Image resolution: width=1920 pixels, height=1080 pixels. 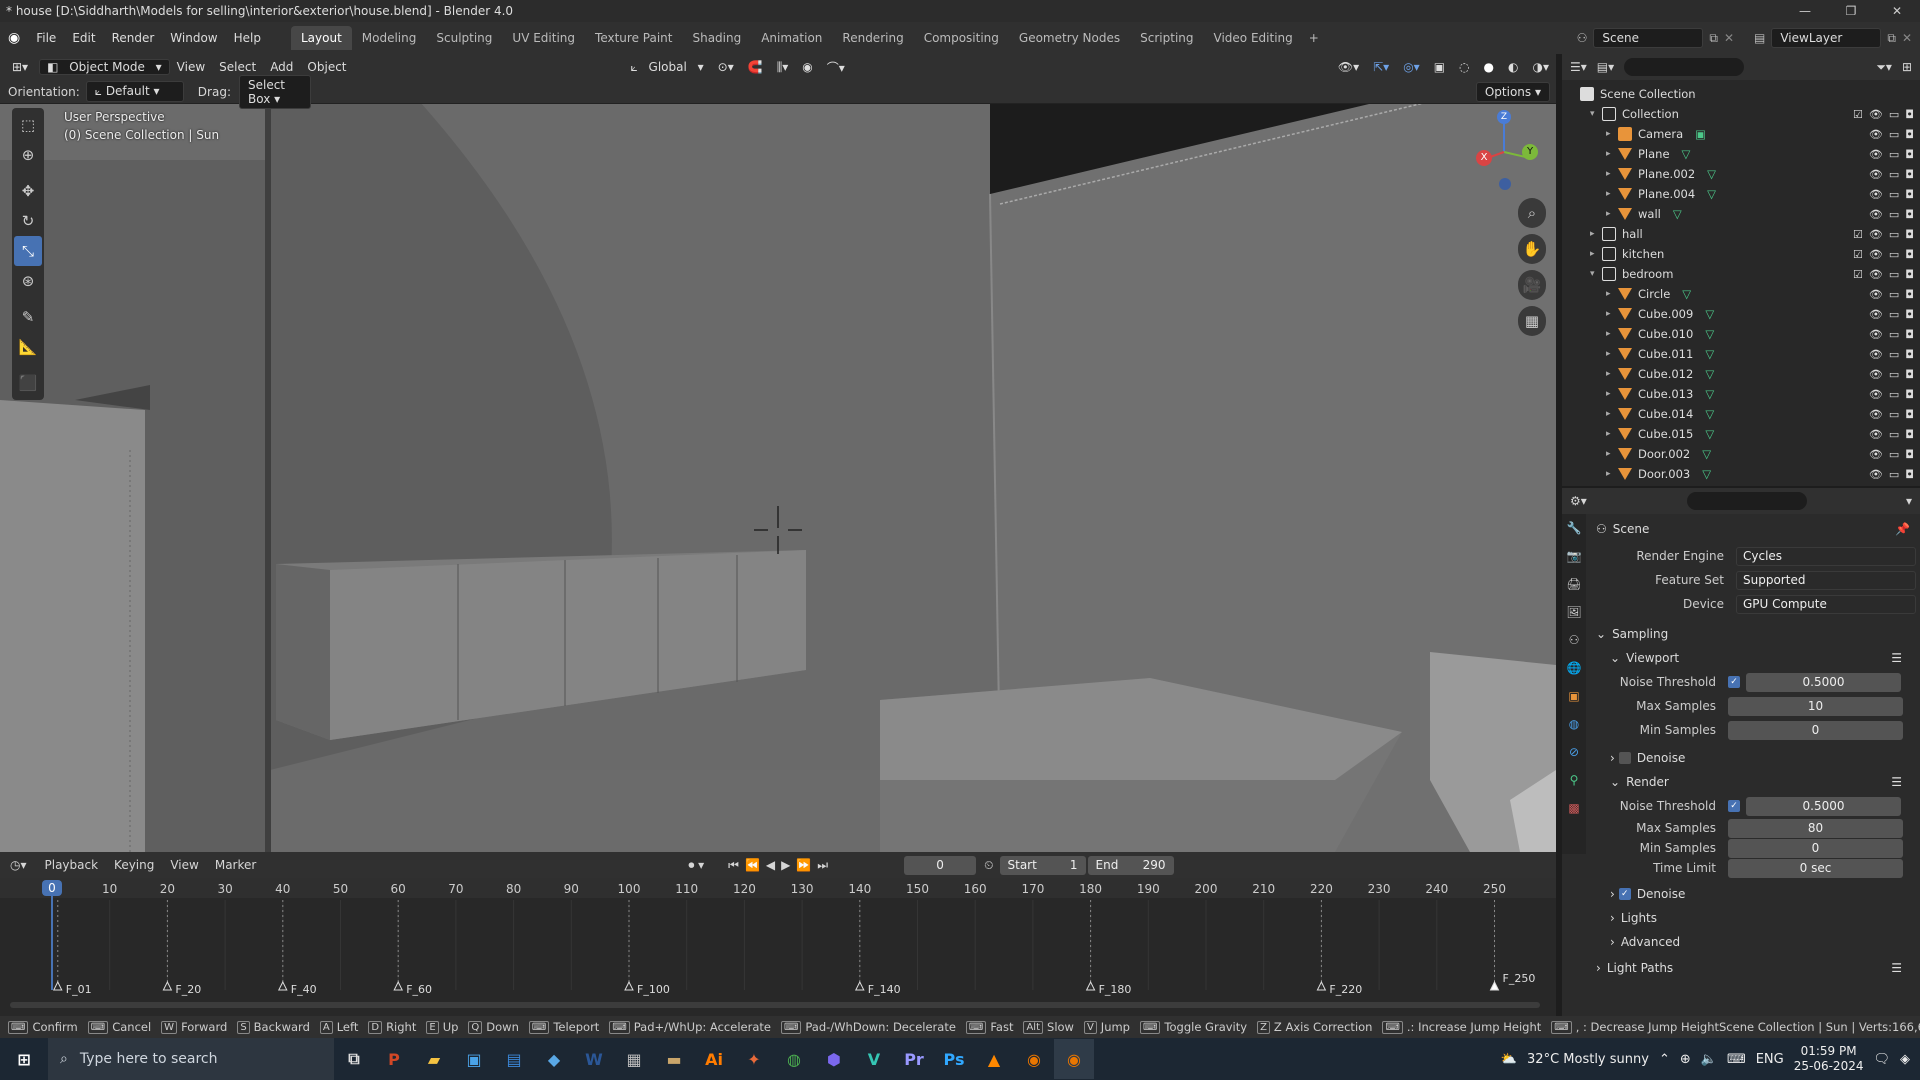 I want to click on vectorworks-icon: V, so click(x=874, y=1059).